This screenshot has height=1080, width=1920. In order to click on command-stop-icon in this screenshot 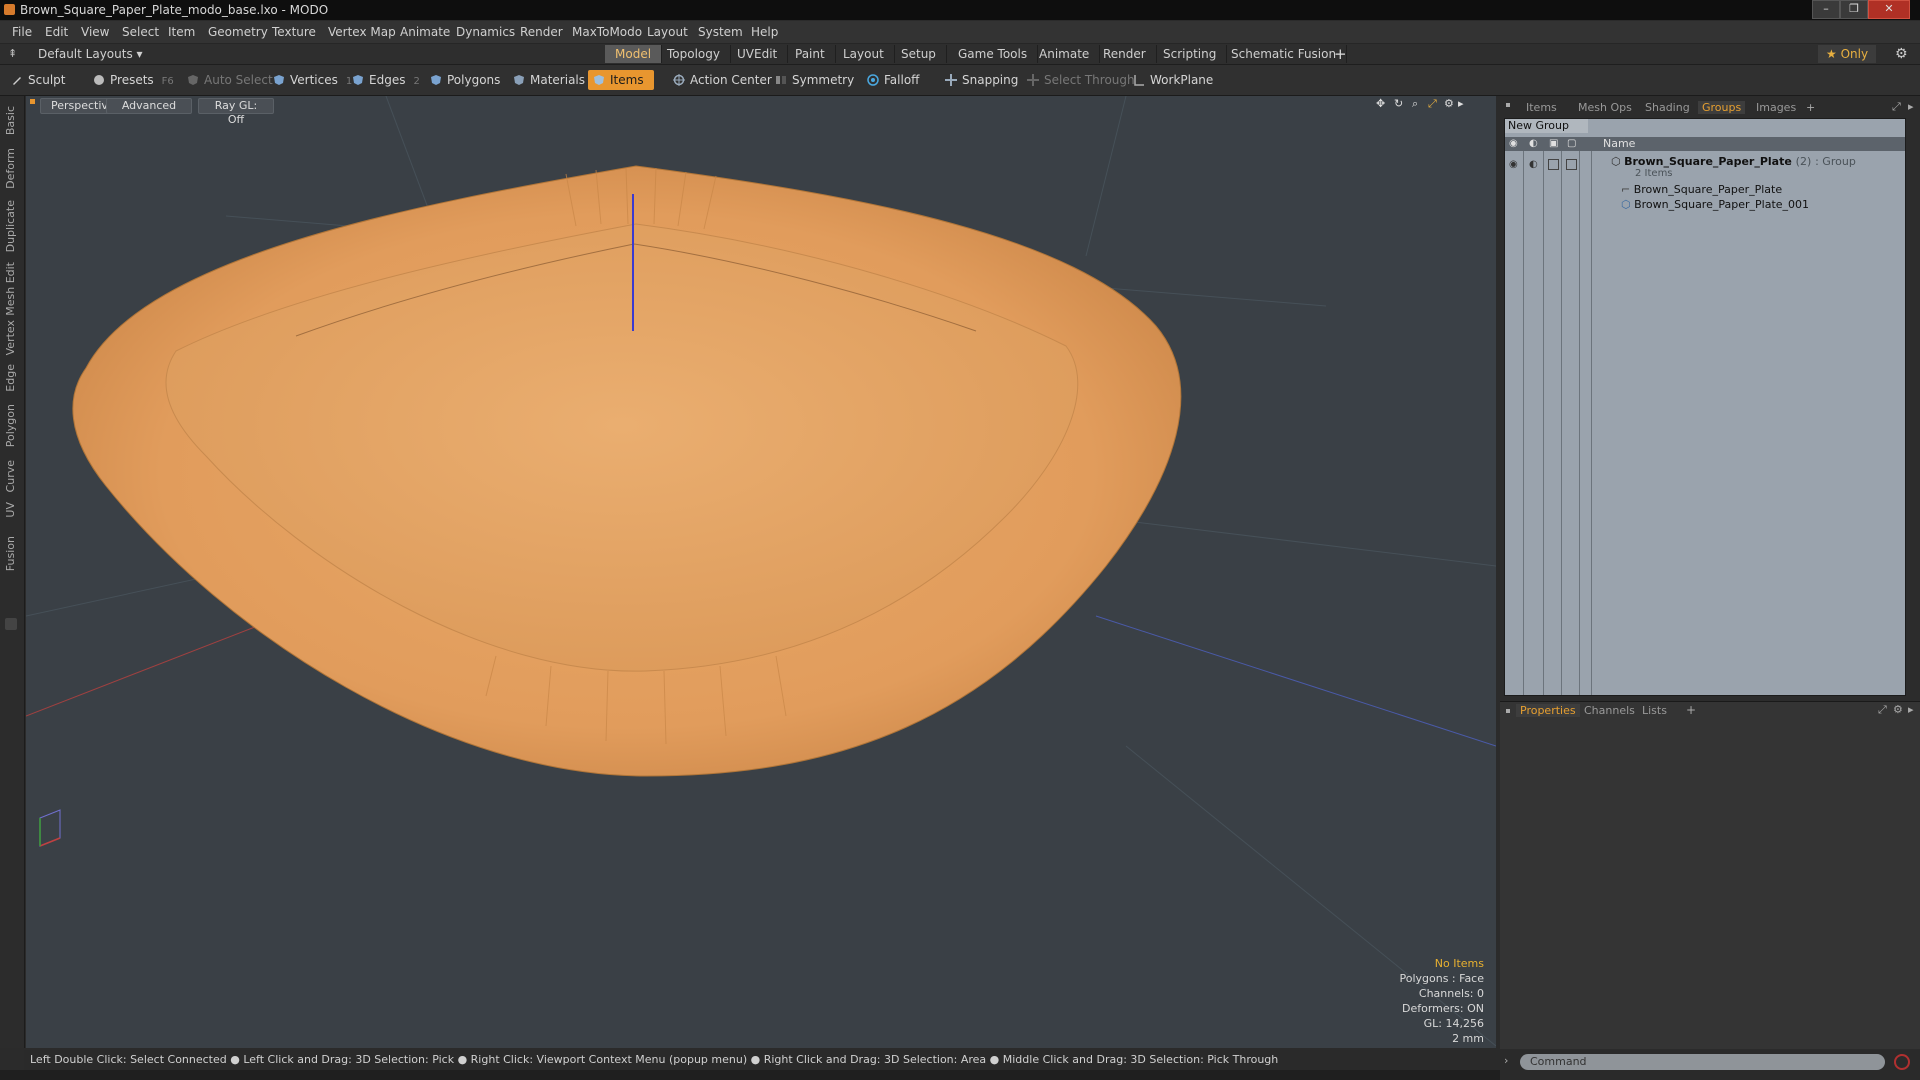, I will do `click(1902, 1062)`.